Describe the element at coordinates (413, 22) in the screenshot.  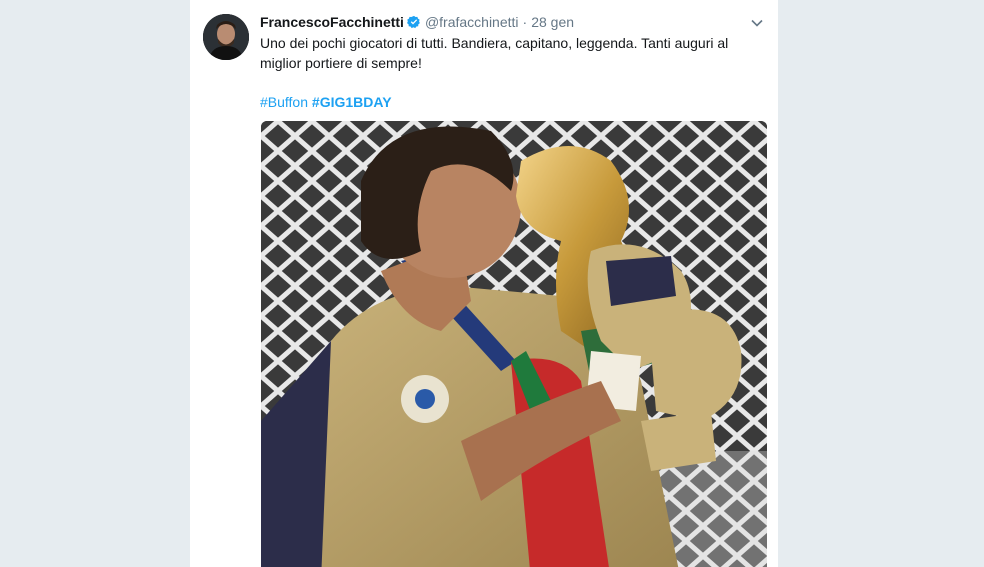
I see `verified-badge-icon` at that location.